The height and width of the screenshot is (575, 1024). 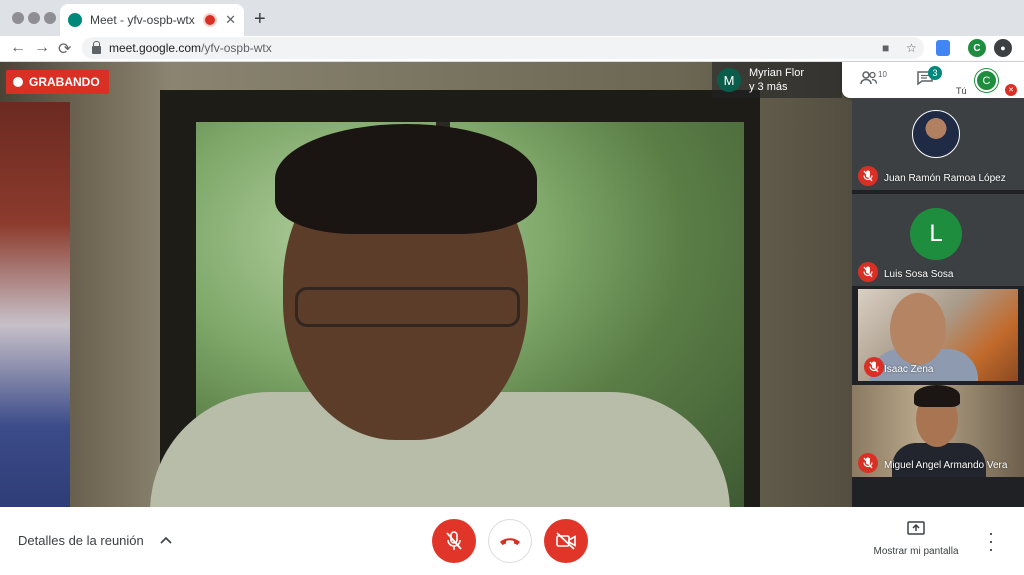 I want to click on hang-up-icon, so click(x=510, y=541).